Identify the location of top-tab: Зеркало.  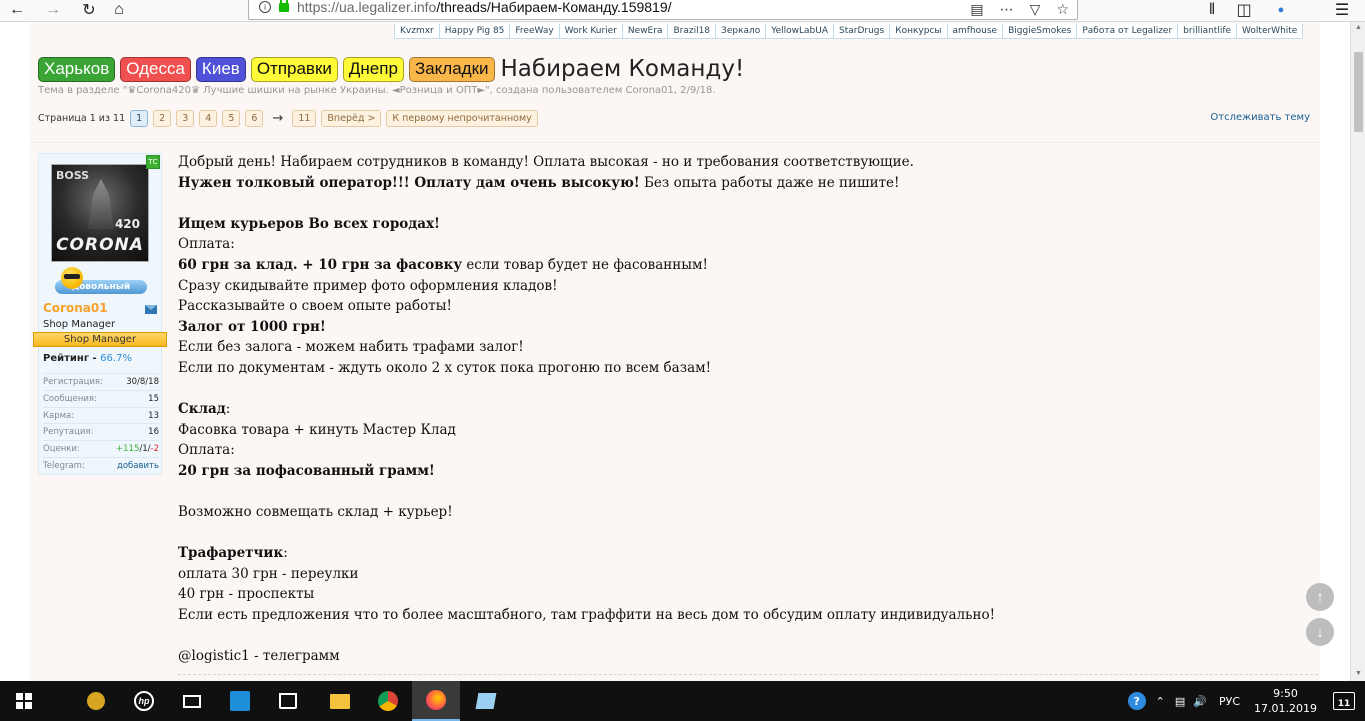
(741, 31).